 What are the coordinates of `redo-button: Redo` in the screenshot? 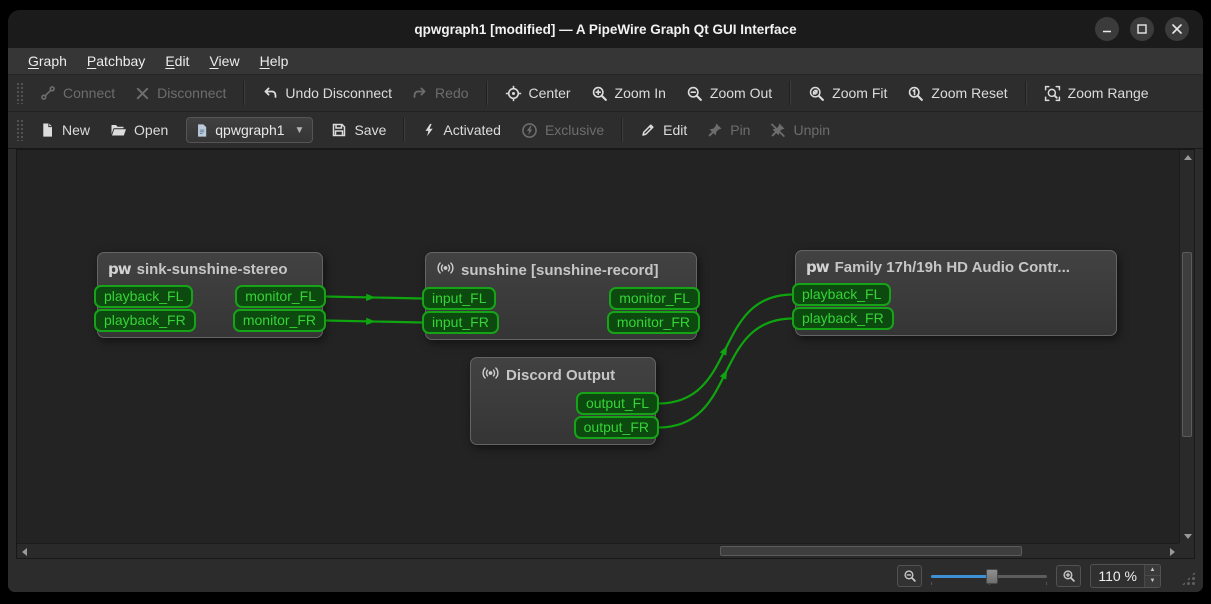 It's located at (440, 93).